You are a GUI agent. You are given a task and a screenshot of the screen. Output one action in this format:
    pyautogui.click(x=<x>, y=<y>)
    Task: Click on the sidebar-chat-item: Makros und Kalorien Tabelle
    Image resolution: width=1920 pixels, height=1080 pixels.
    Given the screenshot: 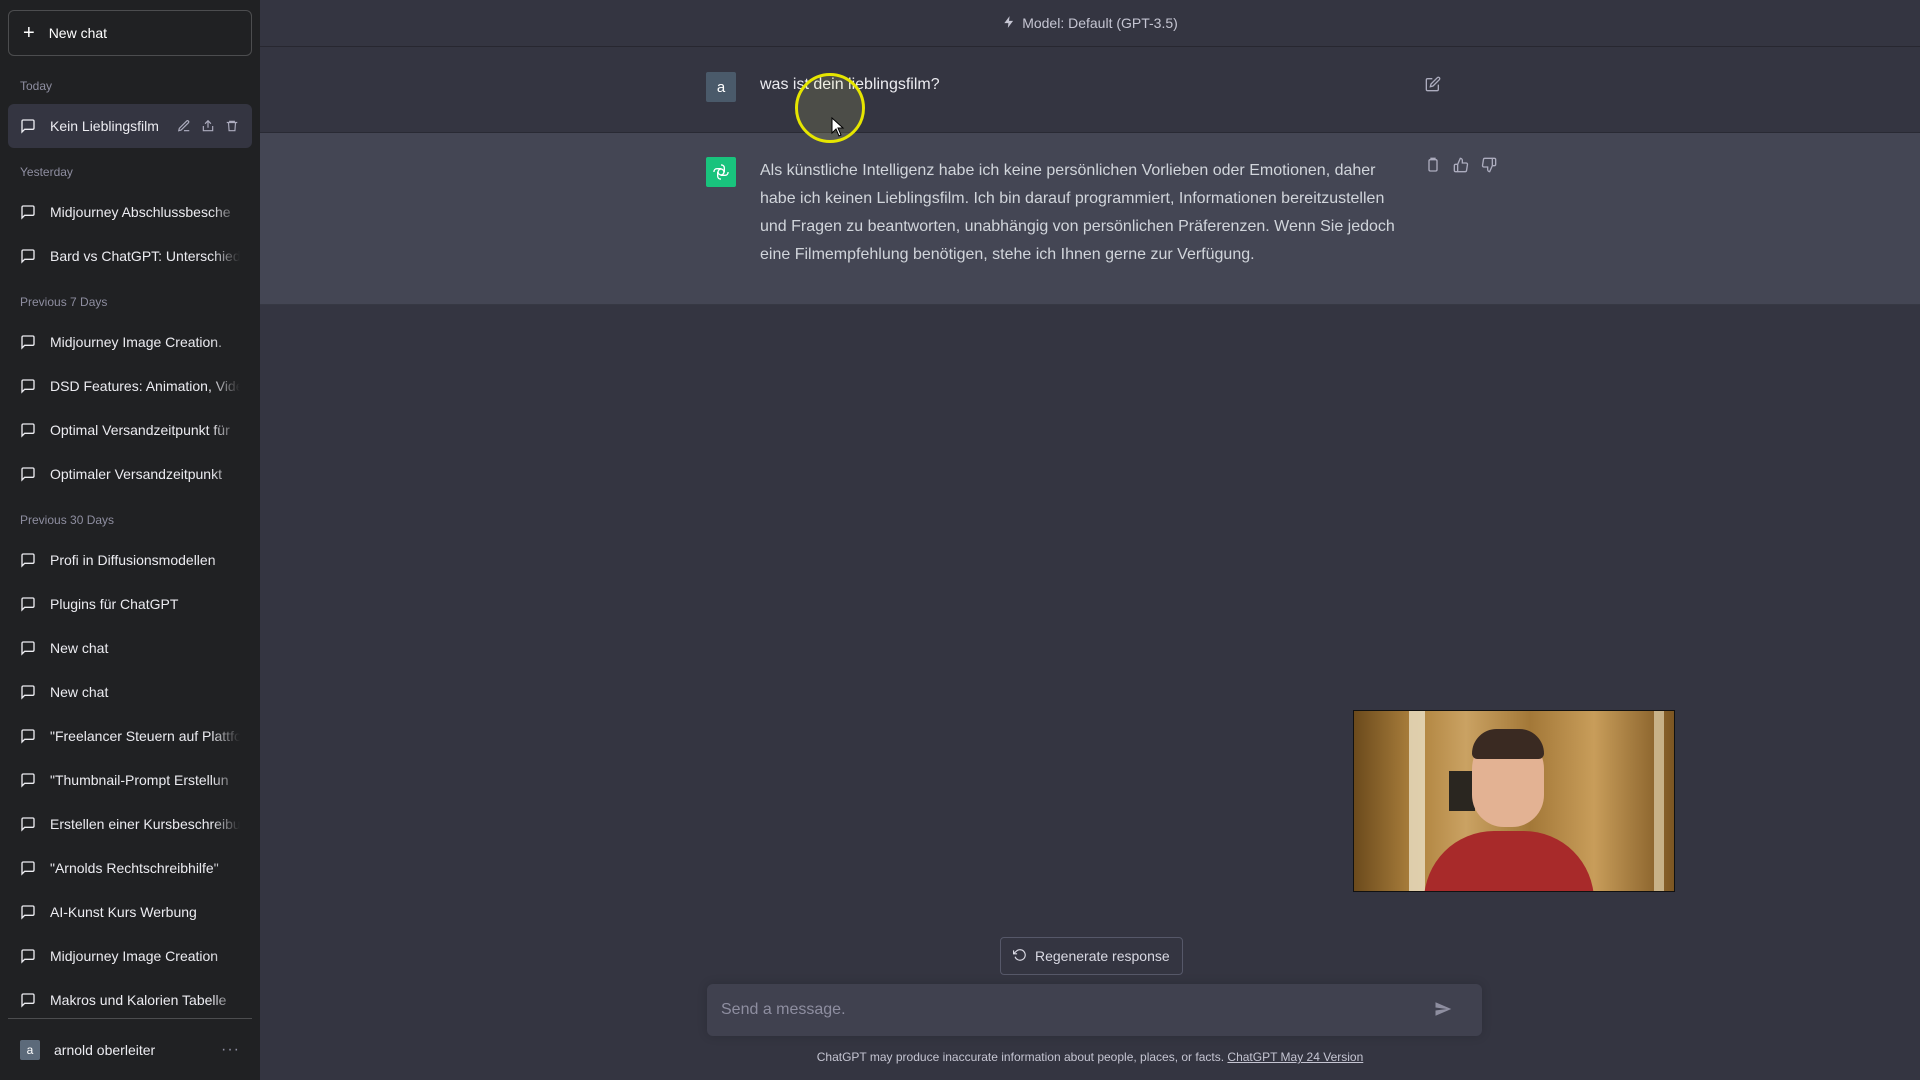 What is the action you would take?
    pyautogui.click(x=130, y=998)
    